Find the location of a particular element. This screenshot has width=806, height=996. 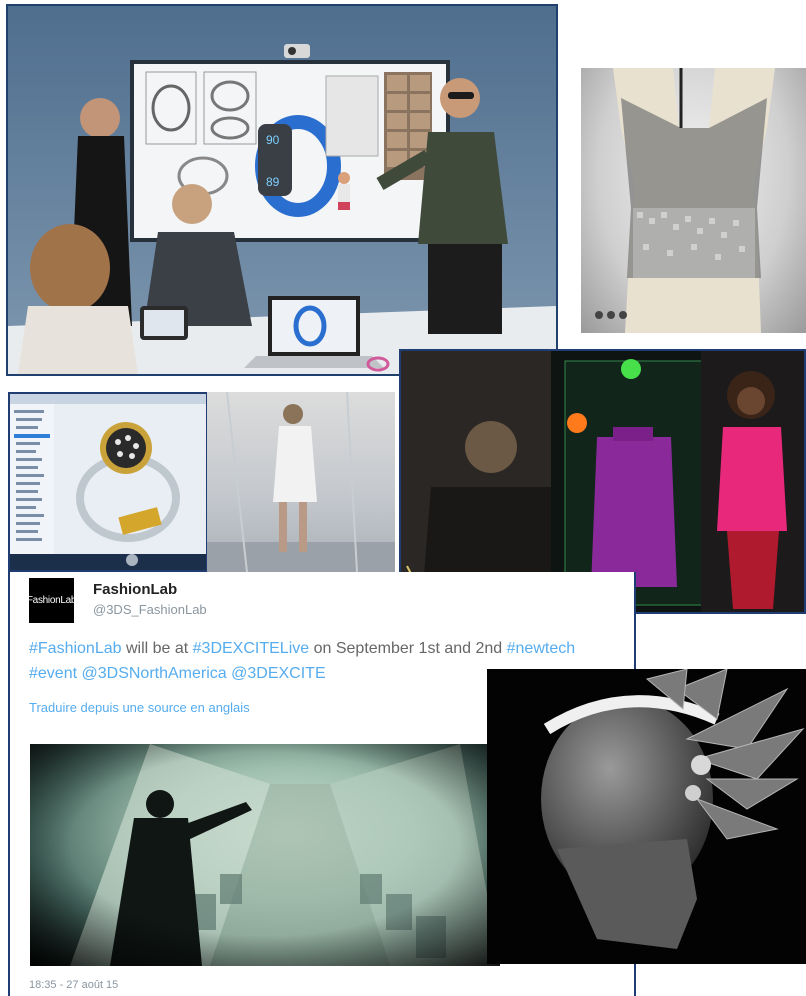

model-white-dress-photo is located at coordinates (301, 482).